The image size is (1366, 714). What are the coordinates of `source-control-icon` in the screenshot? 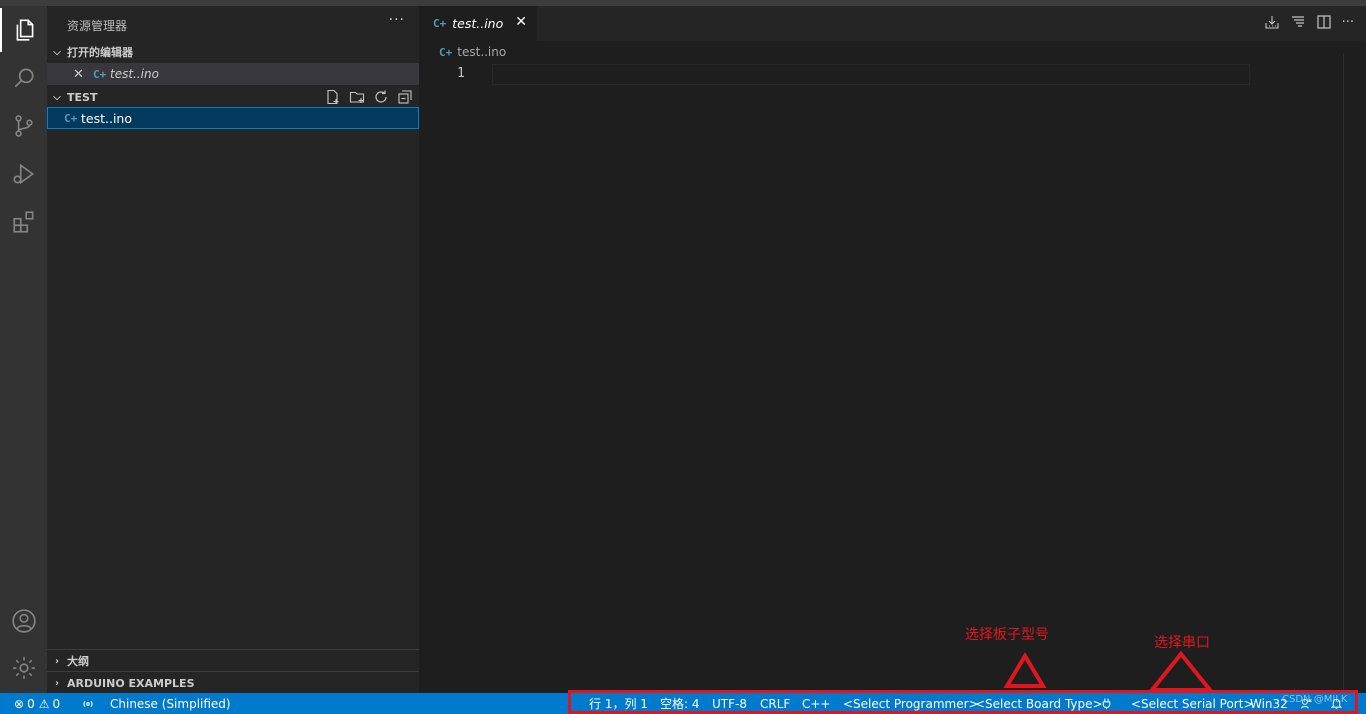 It's located at (23, 126).